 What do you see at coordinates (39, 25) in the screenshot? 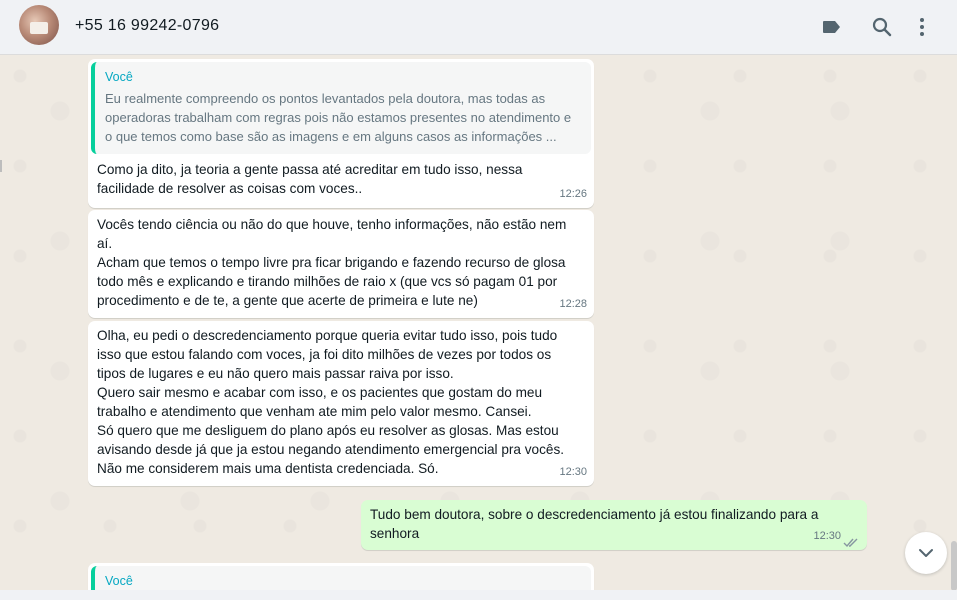
I see `contact-avatar` at bounding box center [39, 25].